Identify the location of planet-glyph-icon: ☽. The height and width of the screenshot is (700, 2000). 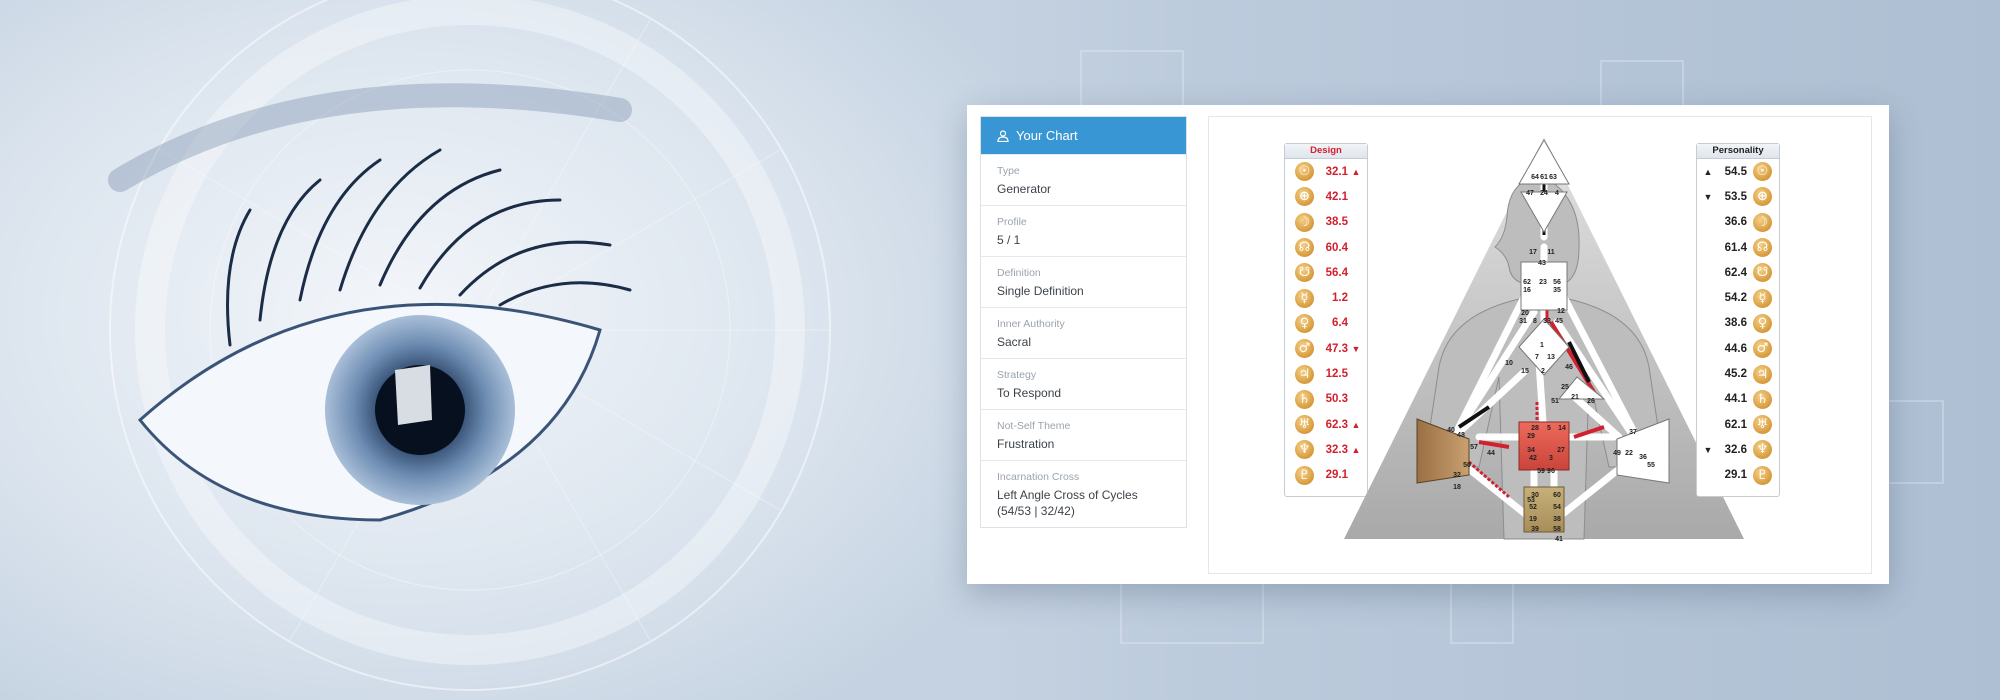
(1762, 222).